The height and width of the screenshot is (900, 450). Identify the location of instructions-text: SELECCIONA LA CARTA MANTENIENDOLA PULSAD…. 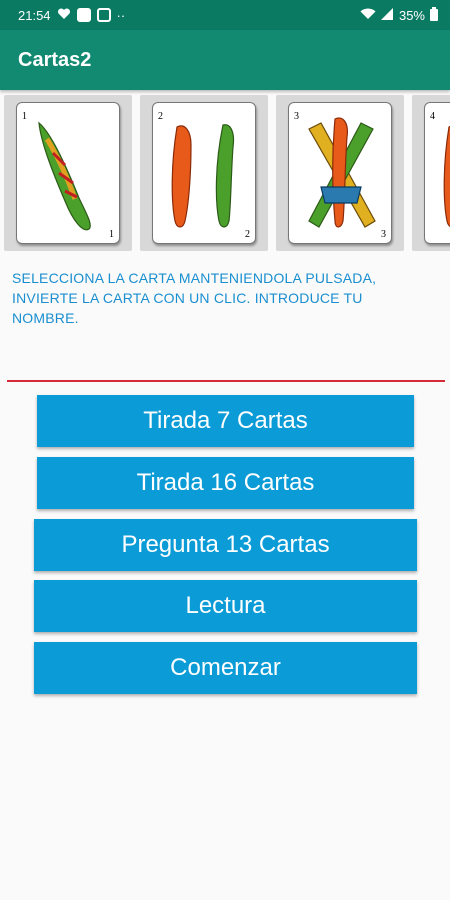
(194, 298).